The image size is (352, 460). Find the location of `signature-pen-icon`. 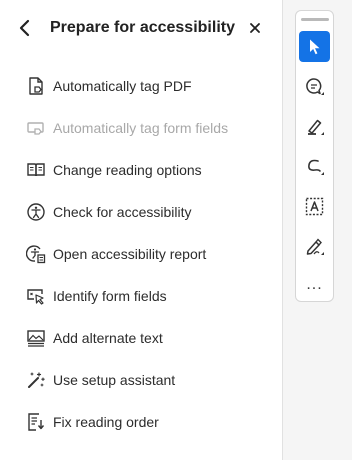

signature-pen-icon is located at coordinates (315, 246).